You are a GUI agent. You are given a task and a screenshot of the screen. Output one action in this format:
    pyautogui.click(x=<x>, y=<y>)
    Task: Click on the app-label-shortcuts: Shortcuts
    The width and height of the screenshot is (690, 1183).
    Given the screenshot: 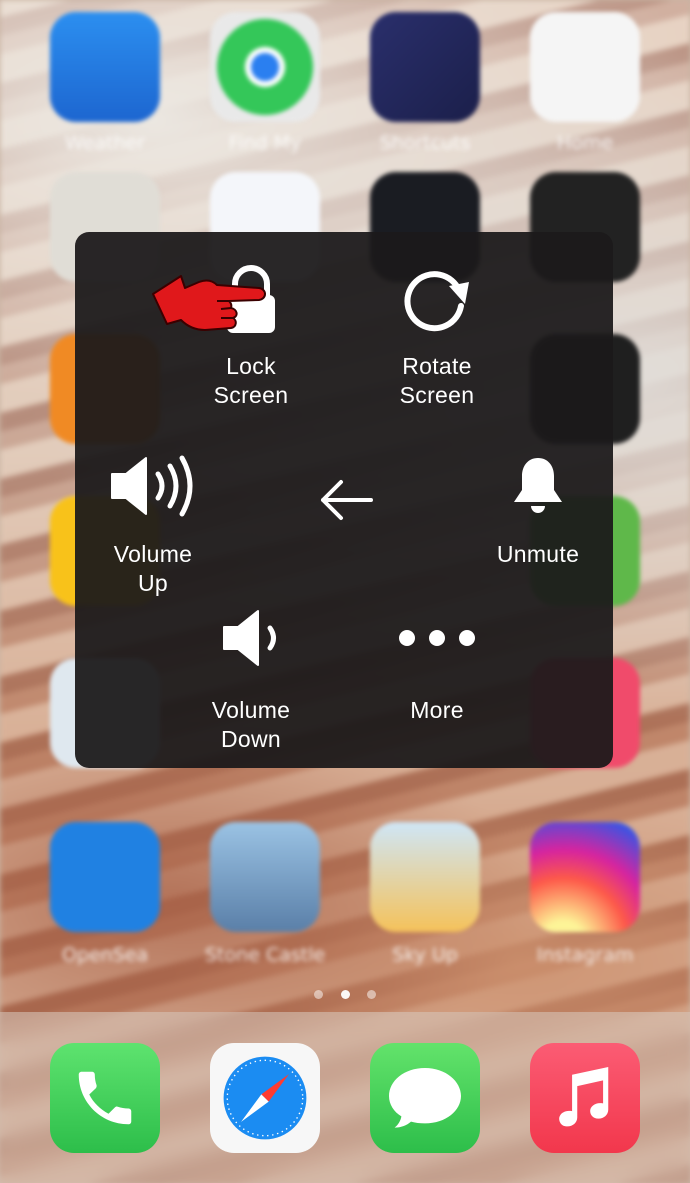 What is the action you would take?
    pyautogui.click(x=425, y=143)
    